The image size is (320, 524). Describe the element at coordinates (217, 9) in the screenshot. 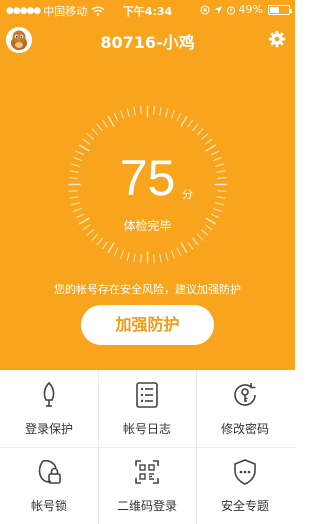

I see `location-icon` at that location.